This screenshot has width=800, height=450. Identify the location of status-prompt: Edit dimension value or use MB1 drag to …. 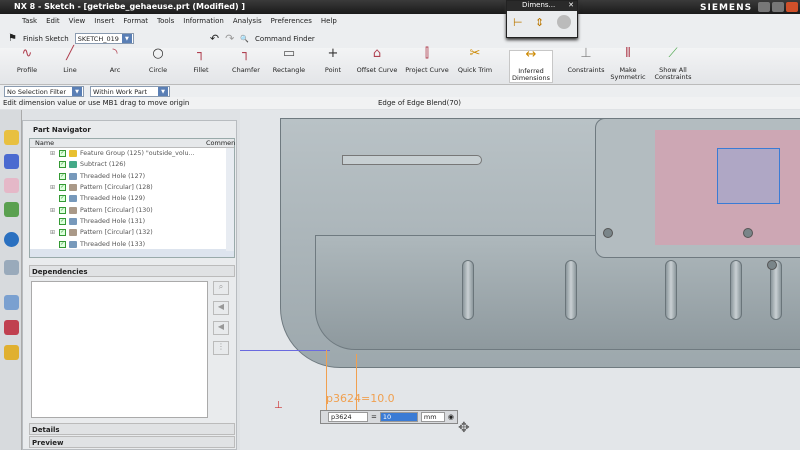
(96, 103).